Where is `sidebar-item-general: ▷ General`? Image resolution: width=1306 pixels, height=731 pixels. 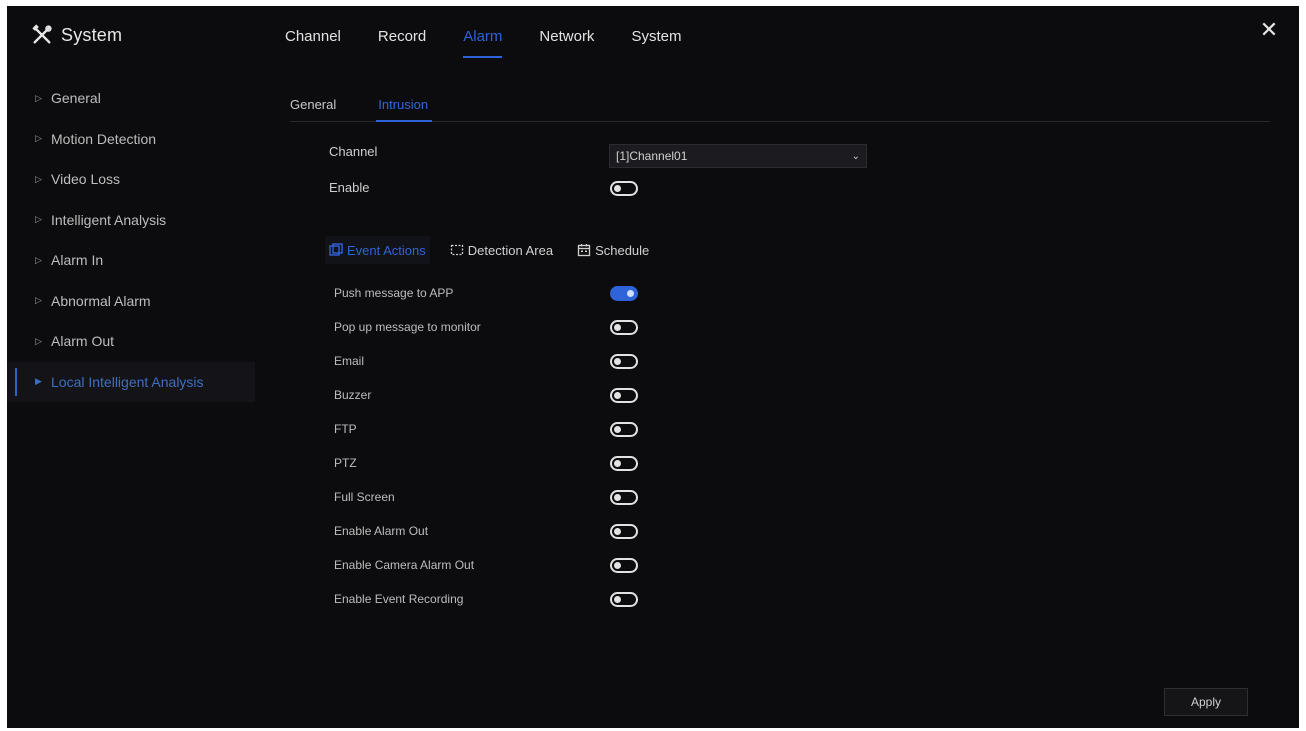 sidebar-item-general: ▷ General is located at coordinates (131, 98).